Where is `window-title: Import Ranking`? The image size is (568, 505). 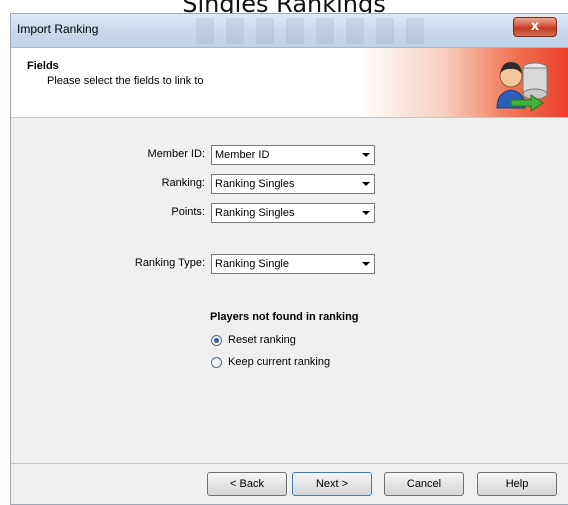
window-title: Import Ranking is located at coordinates (58, 29).